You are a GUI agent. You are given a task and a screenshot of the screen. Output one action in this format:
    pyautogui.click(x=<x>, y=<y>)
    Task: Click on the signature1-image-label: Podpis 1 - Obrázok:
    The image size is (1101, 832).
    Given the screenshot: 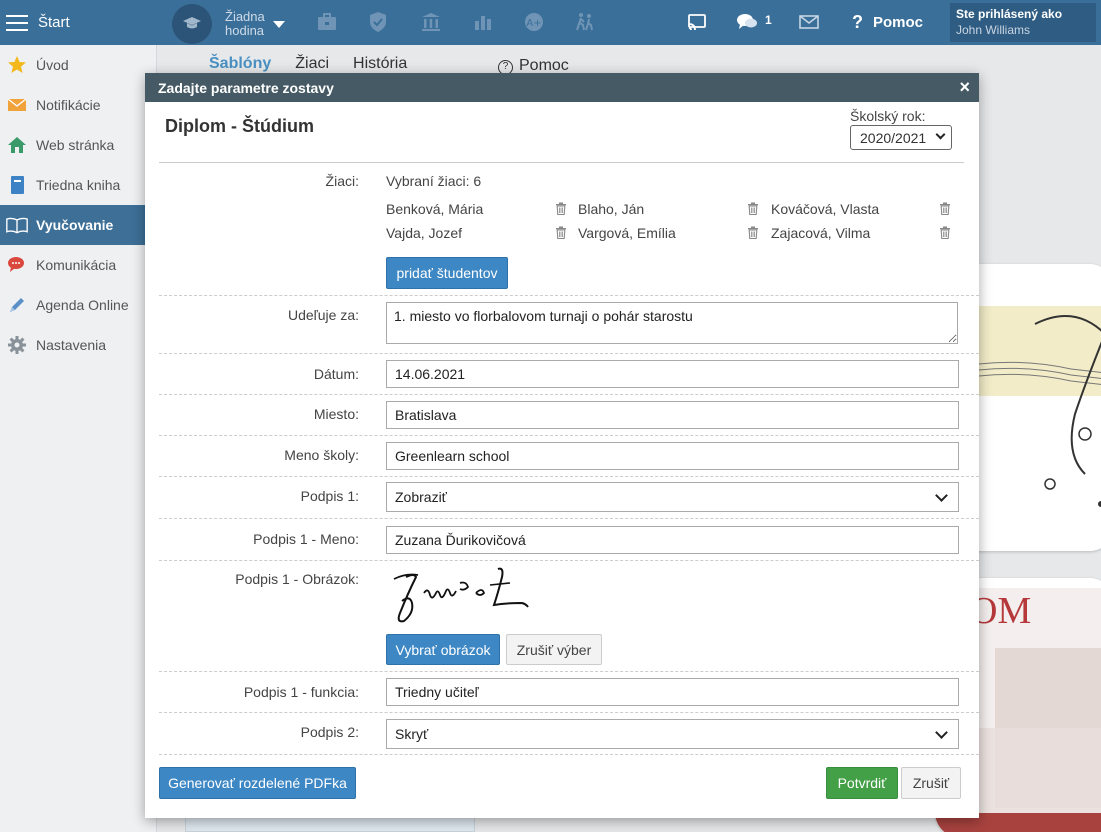 What is the action you would take?
    pyautogui.click(x=297, y=579)
    